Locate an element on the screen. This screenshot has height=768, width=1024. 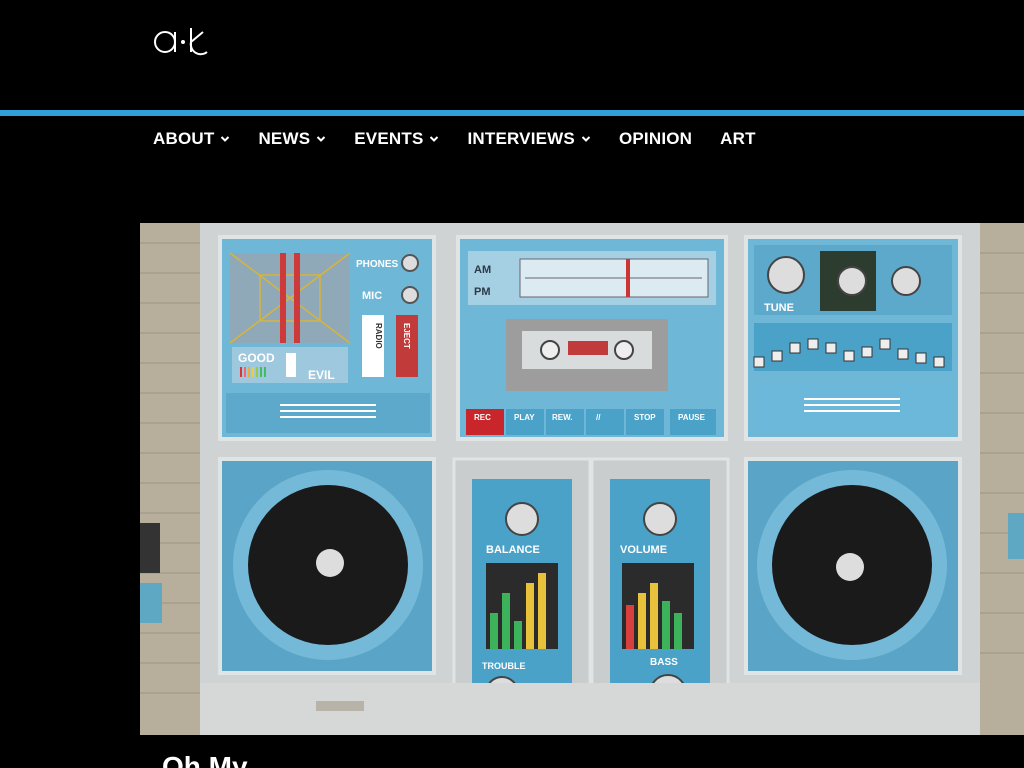
svg-text: PM is located at coordinates (482, 292).